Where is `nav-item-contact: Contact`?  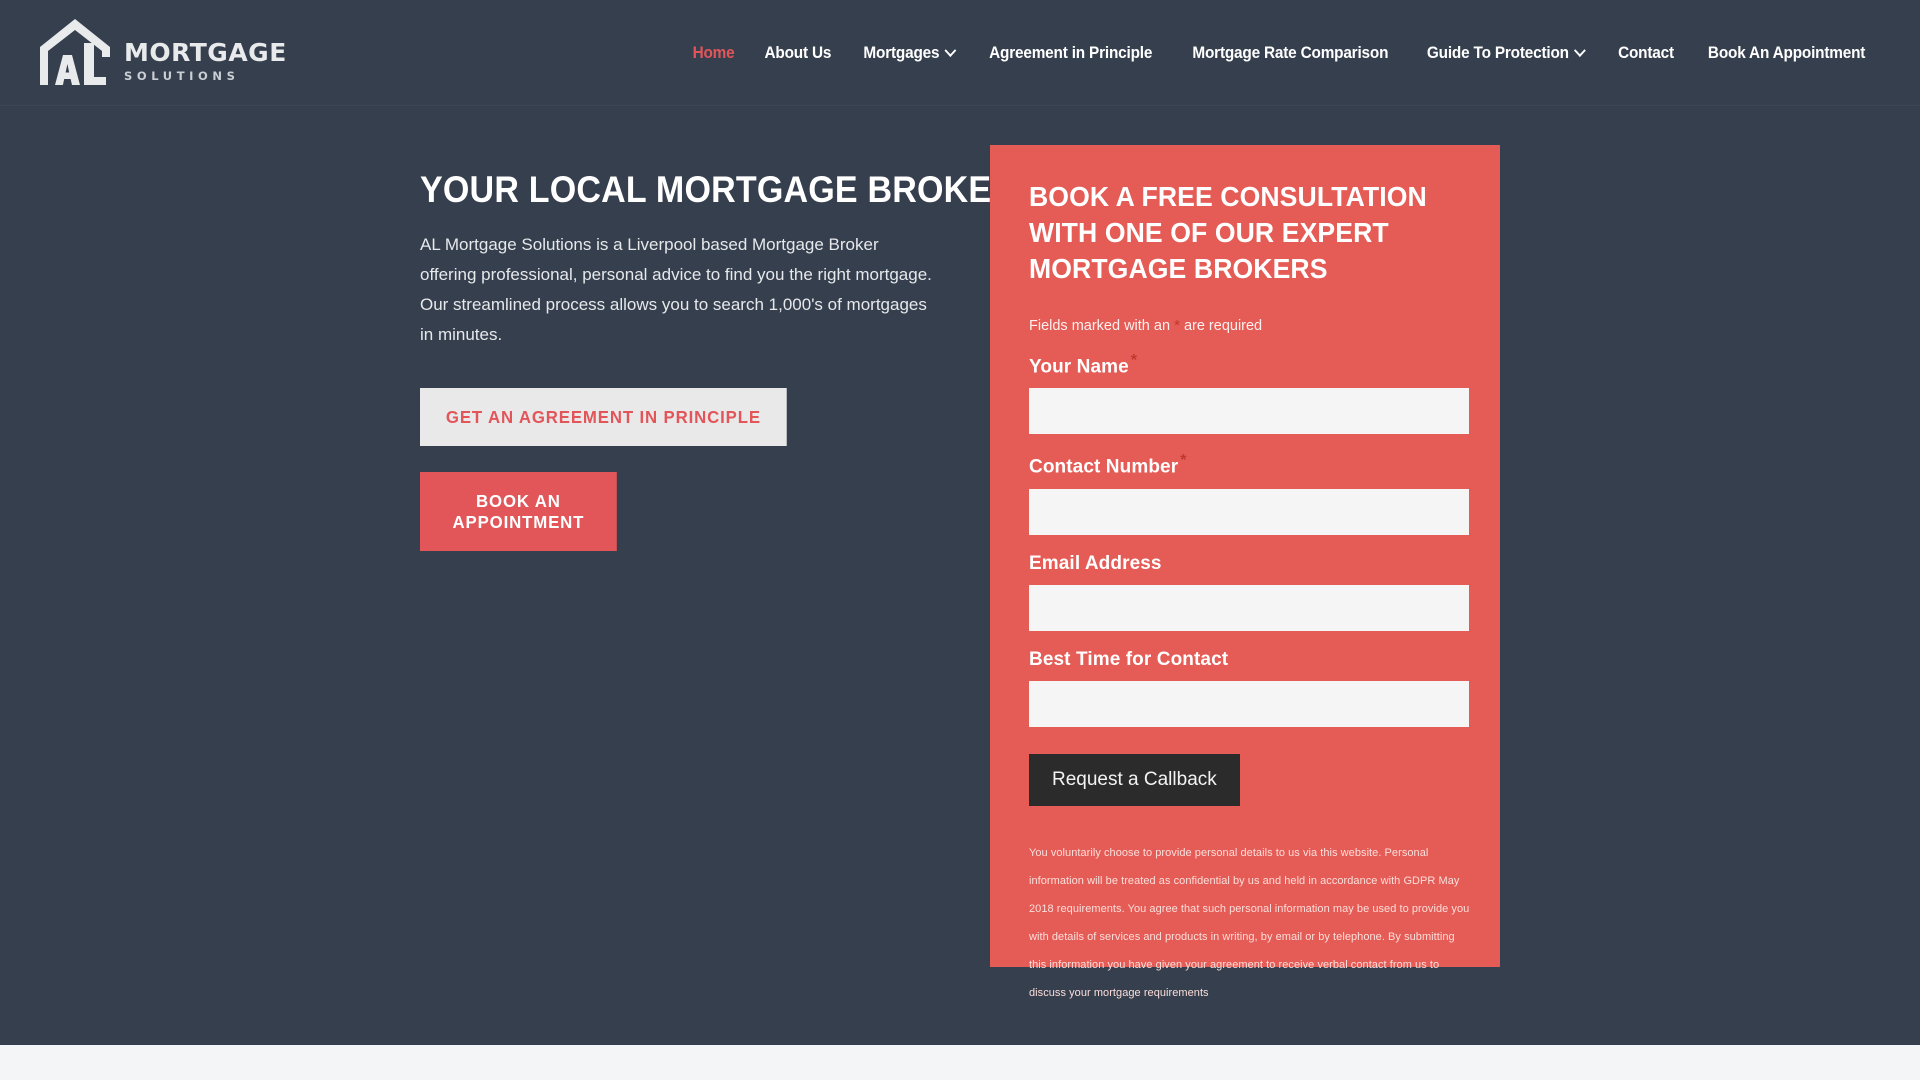 nav-item-contact: Contact is located at coordinates (1646, 53).